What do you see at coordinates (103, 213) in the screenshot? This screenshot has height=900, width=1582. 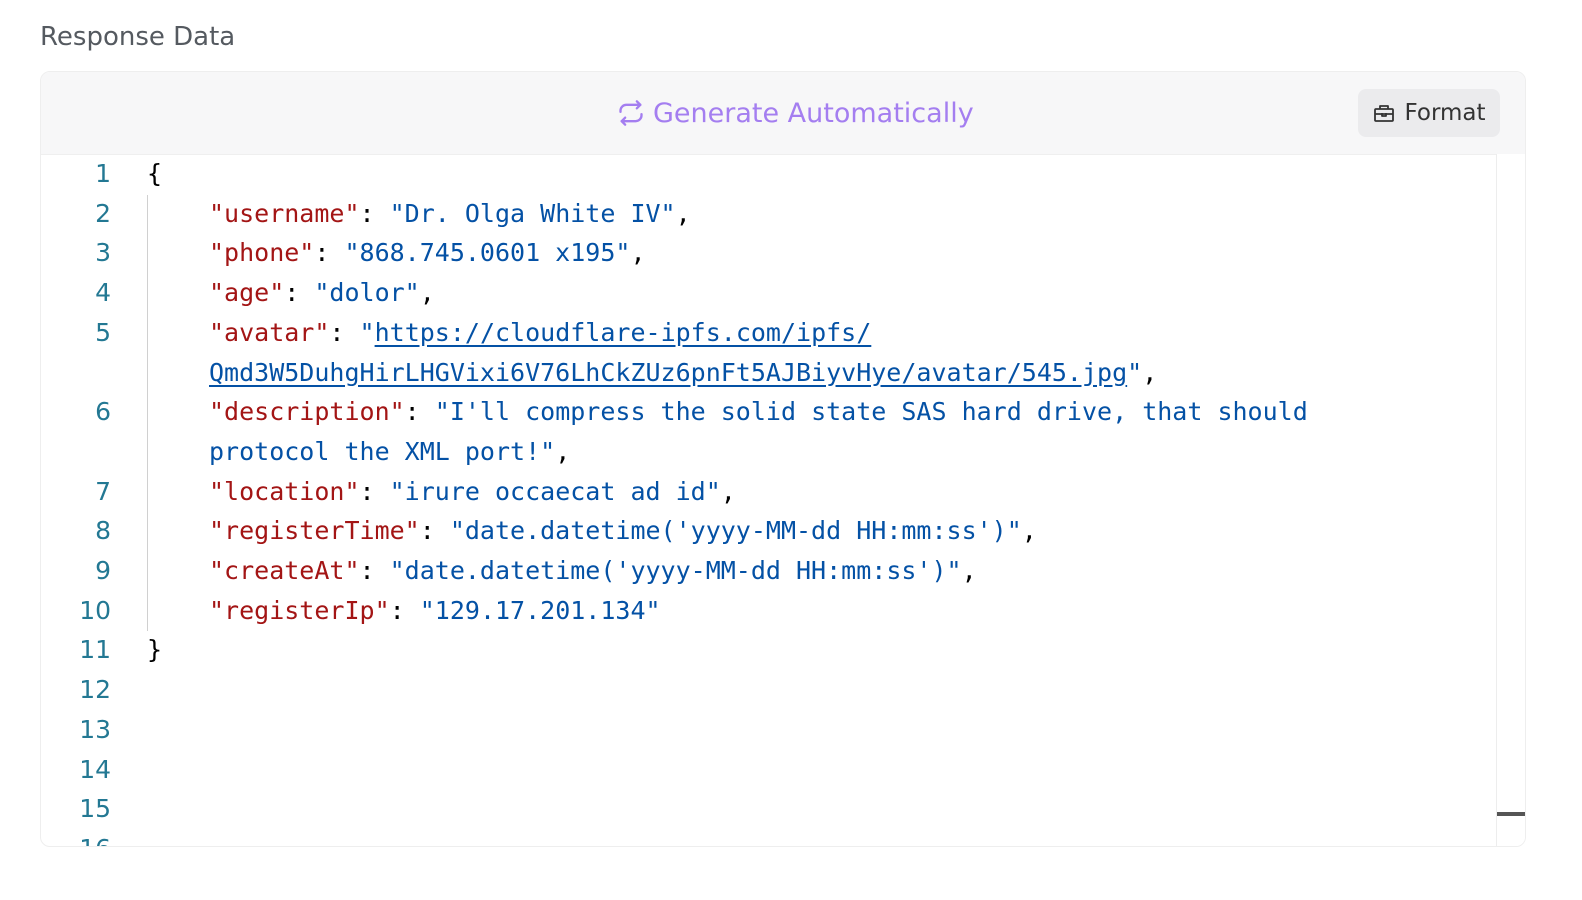 I see `line-number: 2` at bounding box center [103, 213].